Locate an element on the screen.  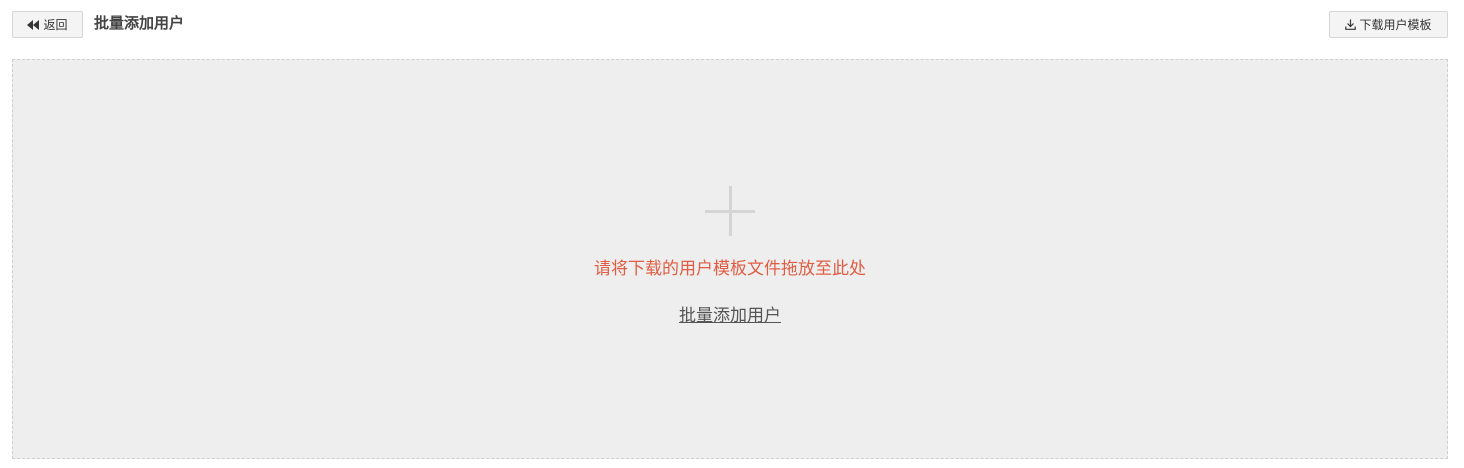
download-icon is located at coordinates (1351, 24).